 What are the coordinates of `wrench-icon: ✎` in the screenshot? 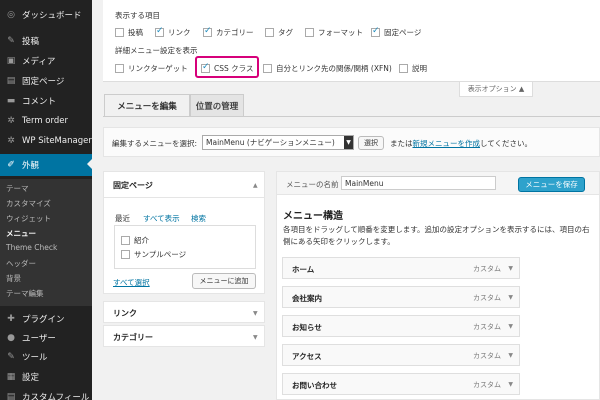 It's located at (11, 356).